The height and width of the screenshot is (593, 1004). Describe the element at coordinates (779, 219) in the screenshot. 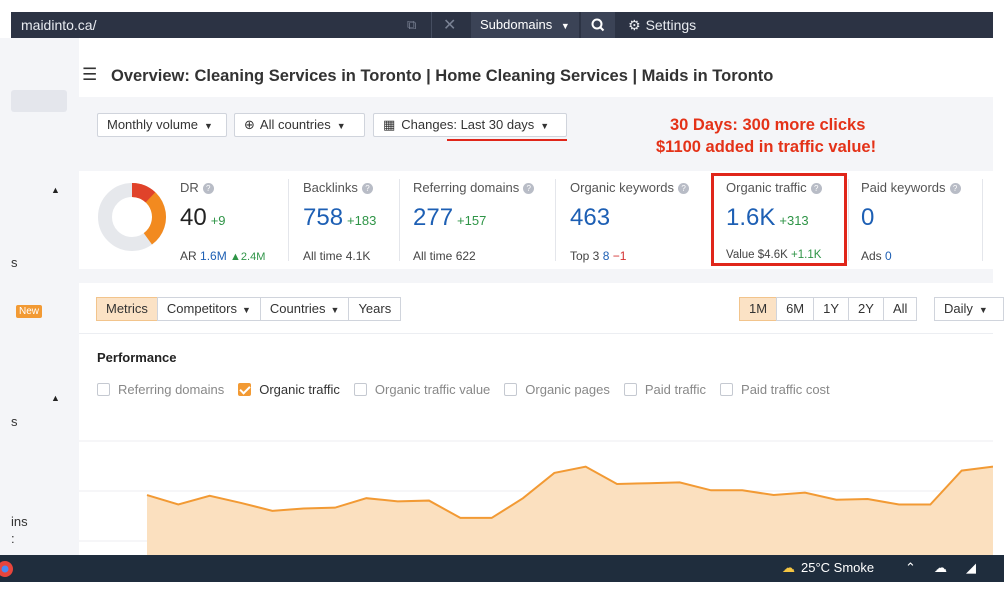

I see `organic-traffic-highlight` at that location.